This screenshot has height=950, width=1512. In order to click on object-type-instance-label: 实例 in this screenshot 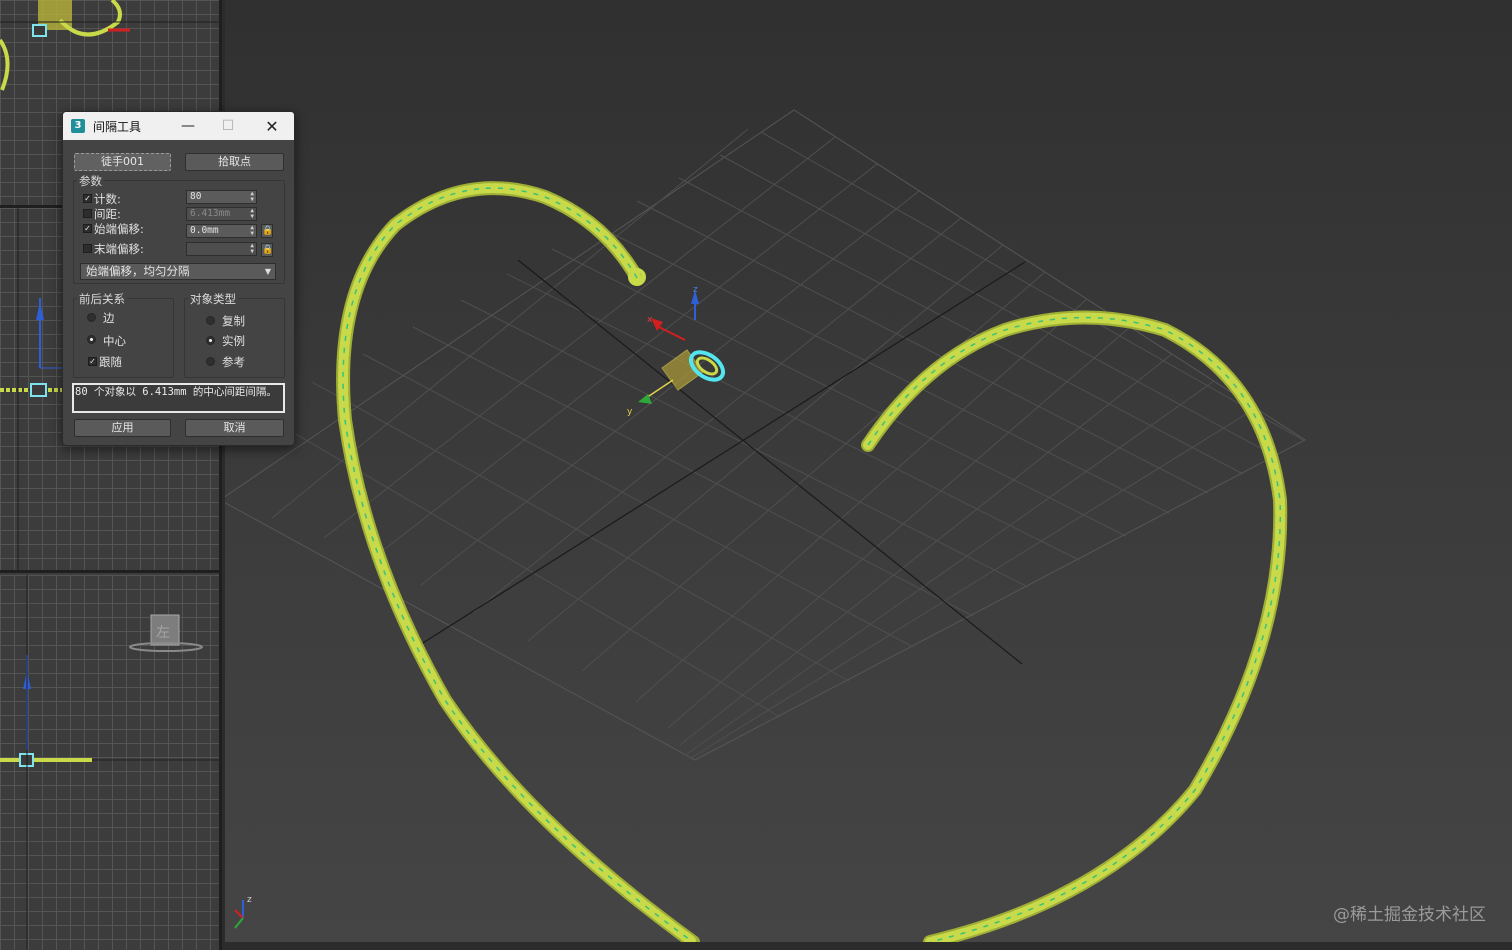, I will do `click(233, 341)`.